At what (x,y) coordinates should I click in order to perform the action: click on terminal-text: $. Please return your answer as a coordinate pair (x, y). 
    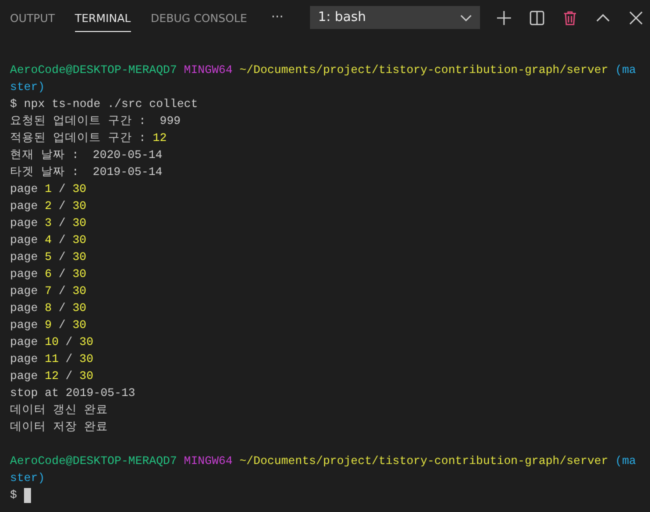
    Looking at the image, I should click on (13, 496).